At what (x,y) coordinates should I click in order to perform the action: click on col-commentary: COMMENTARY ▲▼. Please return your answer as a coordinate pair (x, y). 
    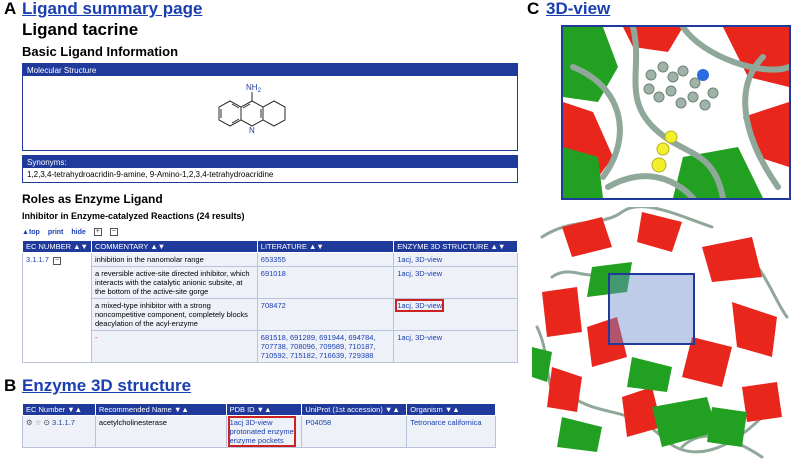
    Looking at the image, I should click on (174, 246).